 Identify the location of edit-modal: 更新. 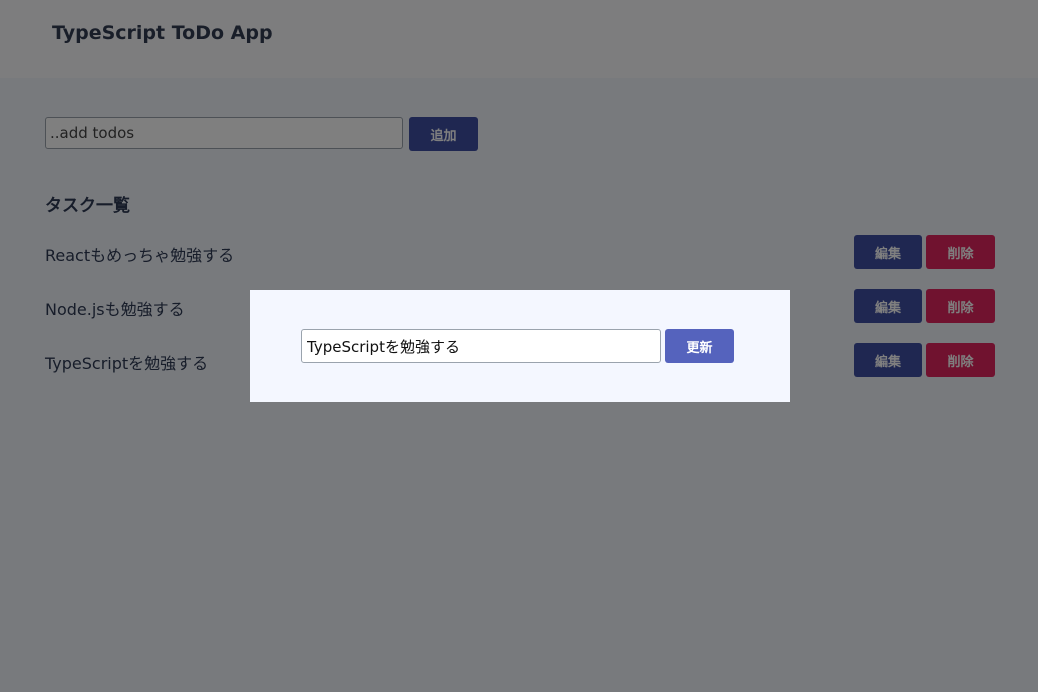
(520, 346).